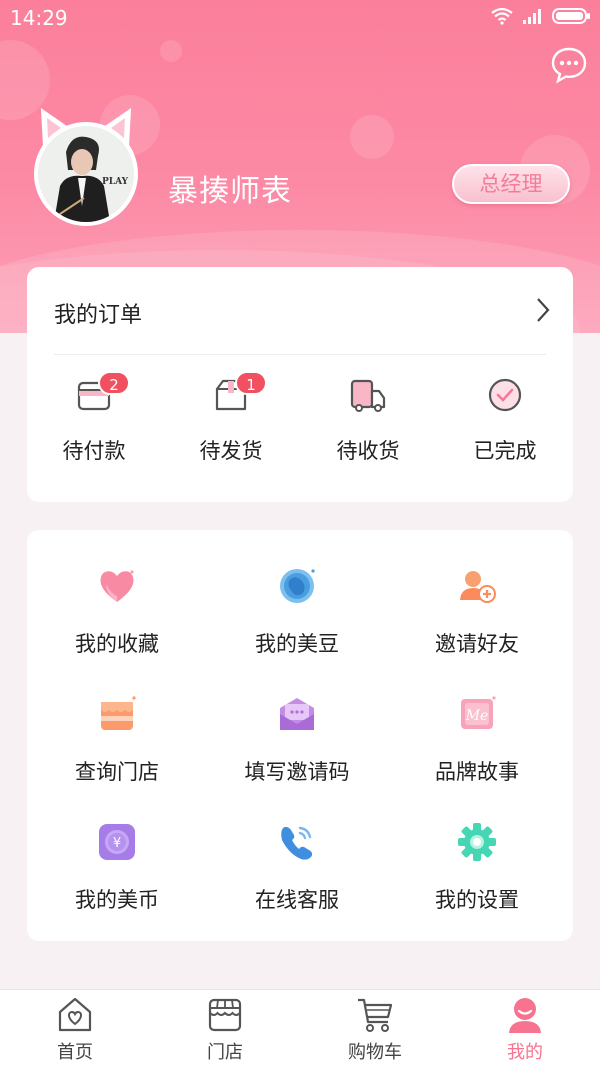  I want to click on order-label: 待付款, so click(94, 451).